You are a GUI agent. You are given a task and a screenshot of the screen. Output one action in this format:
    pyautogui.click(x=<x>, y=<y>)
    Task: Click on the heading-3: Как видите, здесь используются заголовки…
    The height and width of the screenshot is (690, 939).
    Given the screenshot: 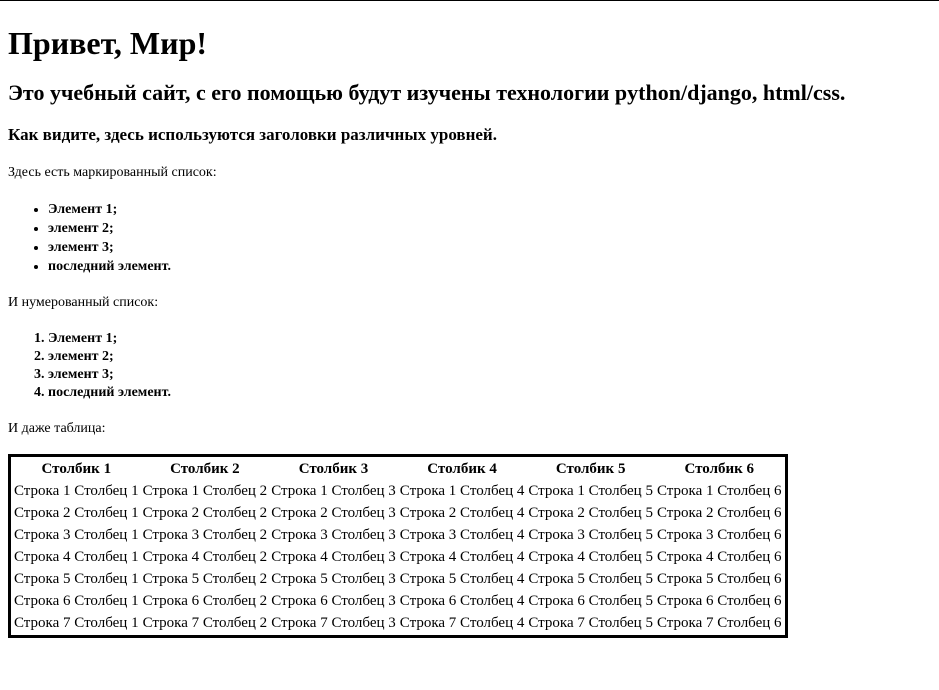 What is the action you would take?
    pyautogui.click(x=252, y=134)
    